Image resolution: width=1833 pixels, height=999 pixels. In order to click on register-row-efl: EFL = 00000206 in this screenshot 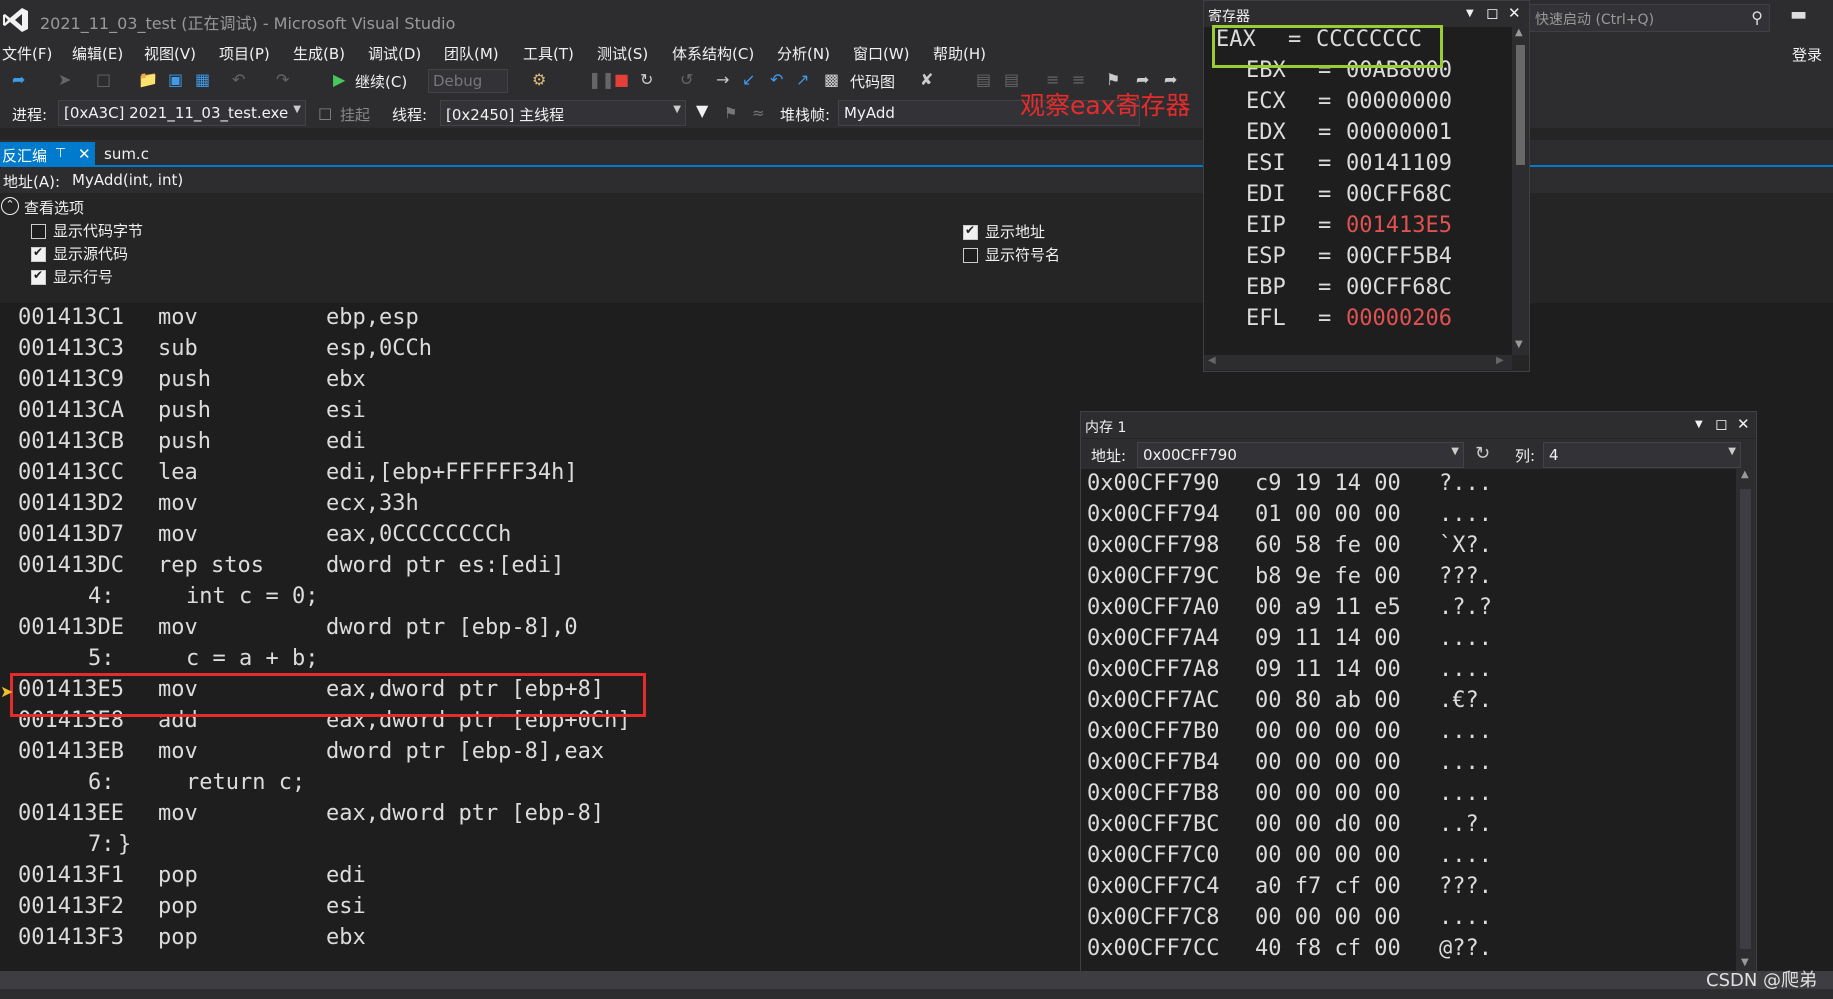, I will do `click(1354, 321)`.